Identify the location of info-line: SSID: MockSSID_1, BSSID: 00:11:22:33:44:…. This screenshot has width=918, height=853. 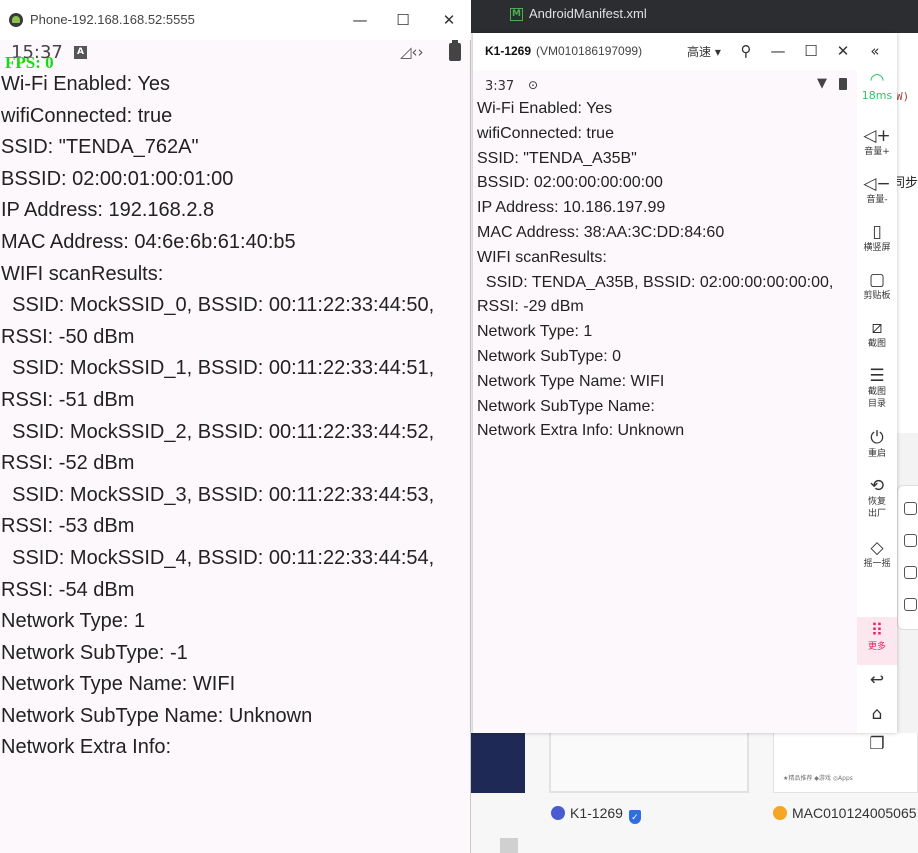
(218, 368).